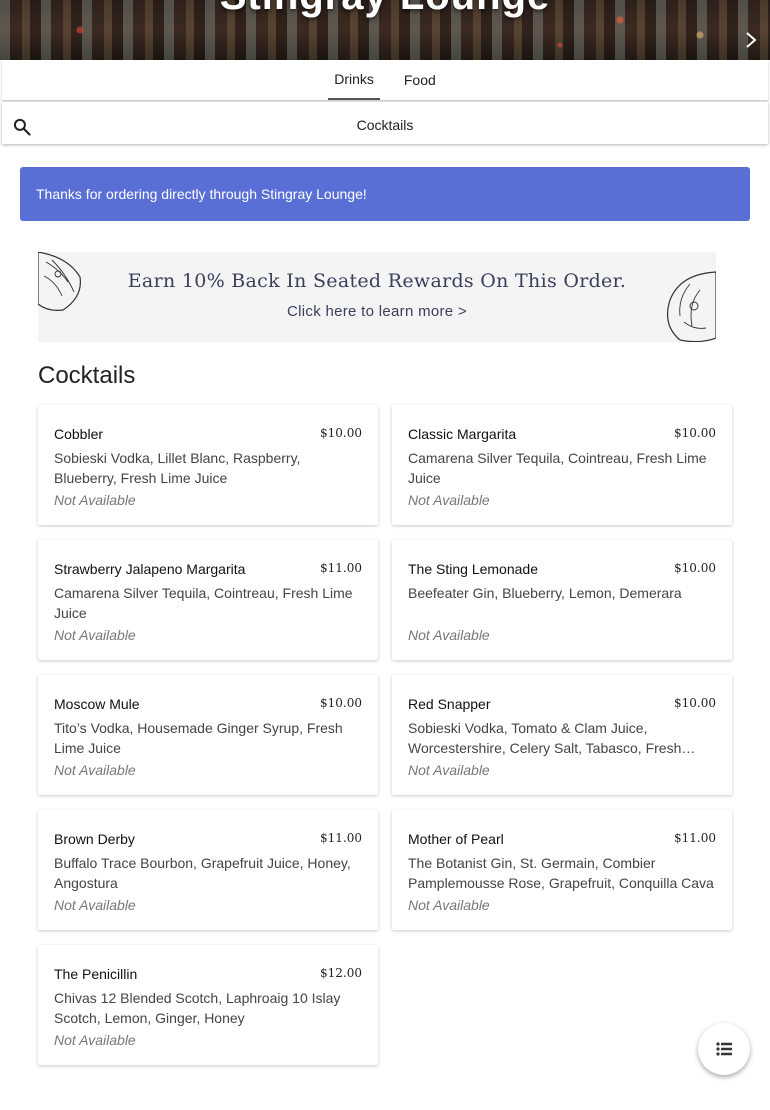 This screenshot has width=770, height=1110. Describe the element at coordinates (750, 40) in the screenshot. I see `chevron-right-icon` at that location.